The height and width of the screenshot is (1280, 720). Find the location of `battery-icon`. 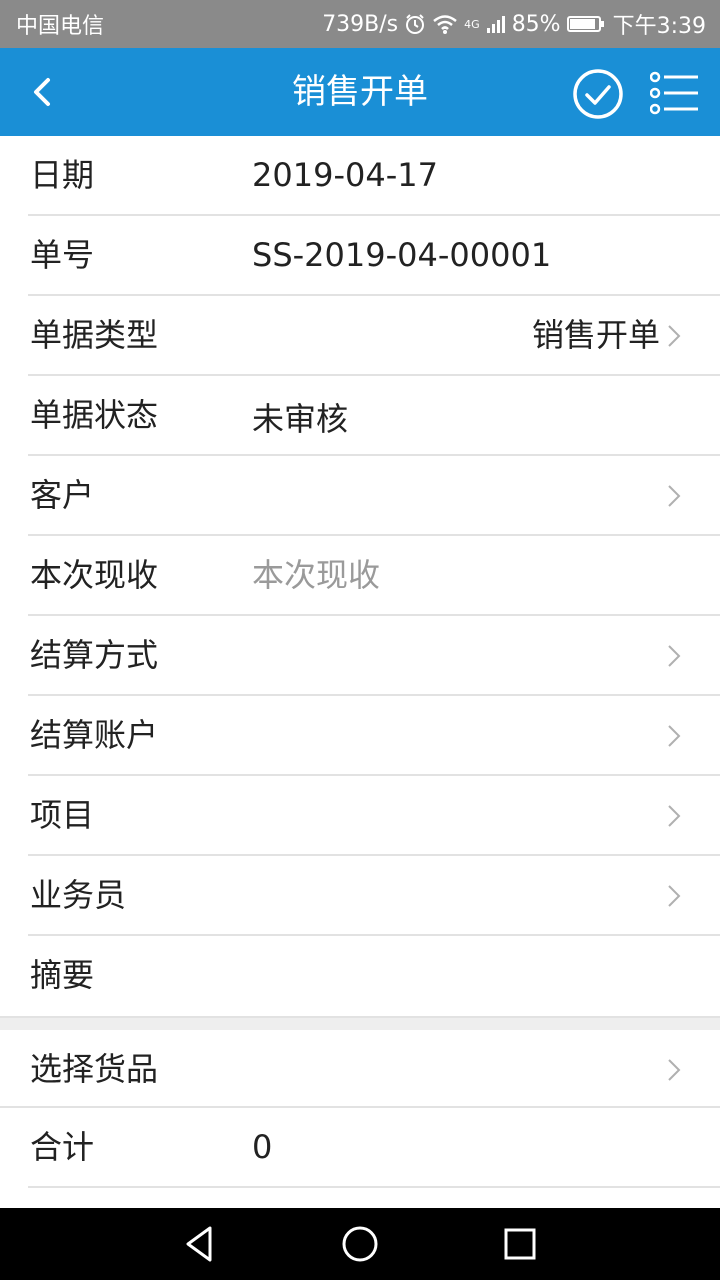

battery-icon is located at coordinates (585, 24).